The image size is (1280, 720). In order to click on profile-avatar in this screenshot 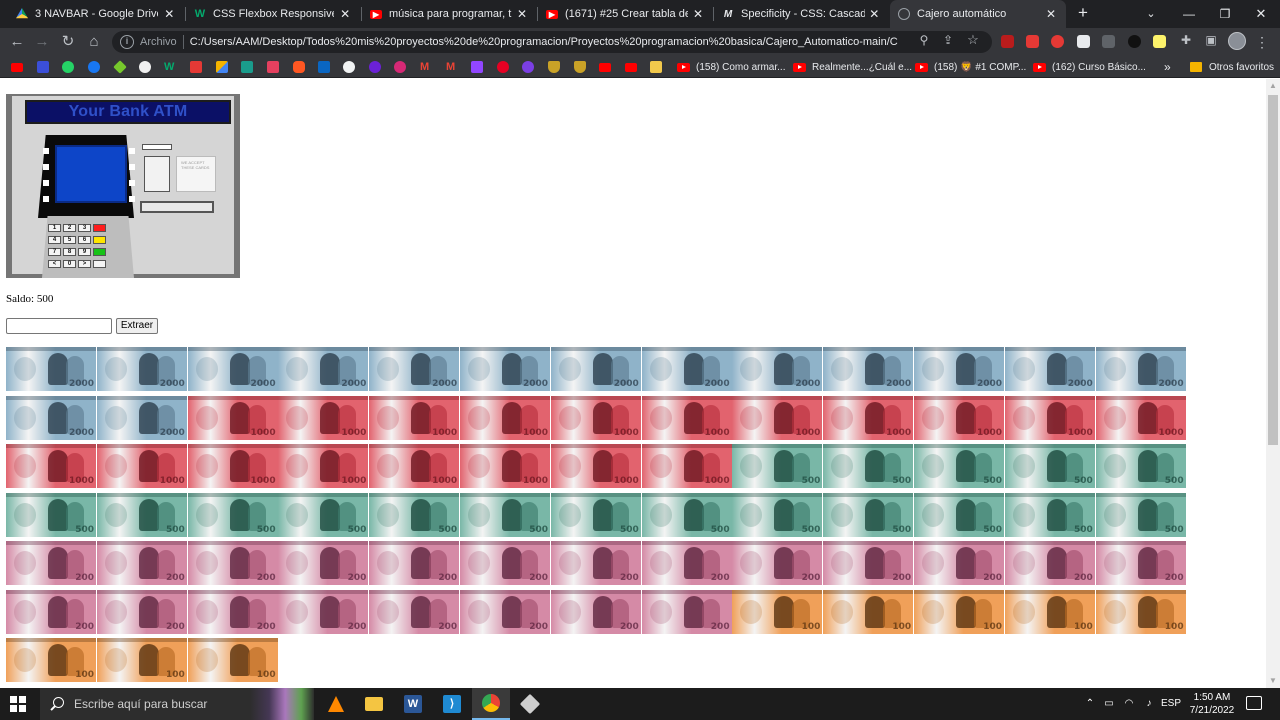, I will do `click(1237, 41)`.